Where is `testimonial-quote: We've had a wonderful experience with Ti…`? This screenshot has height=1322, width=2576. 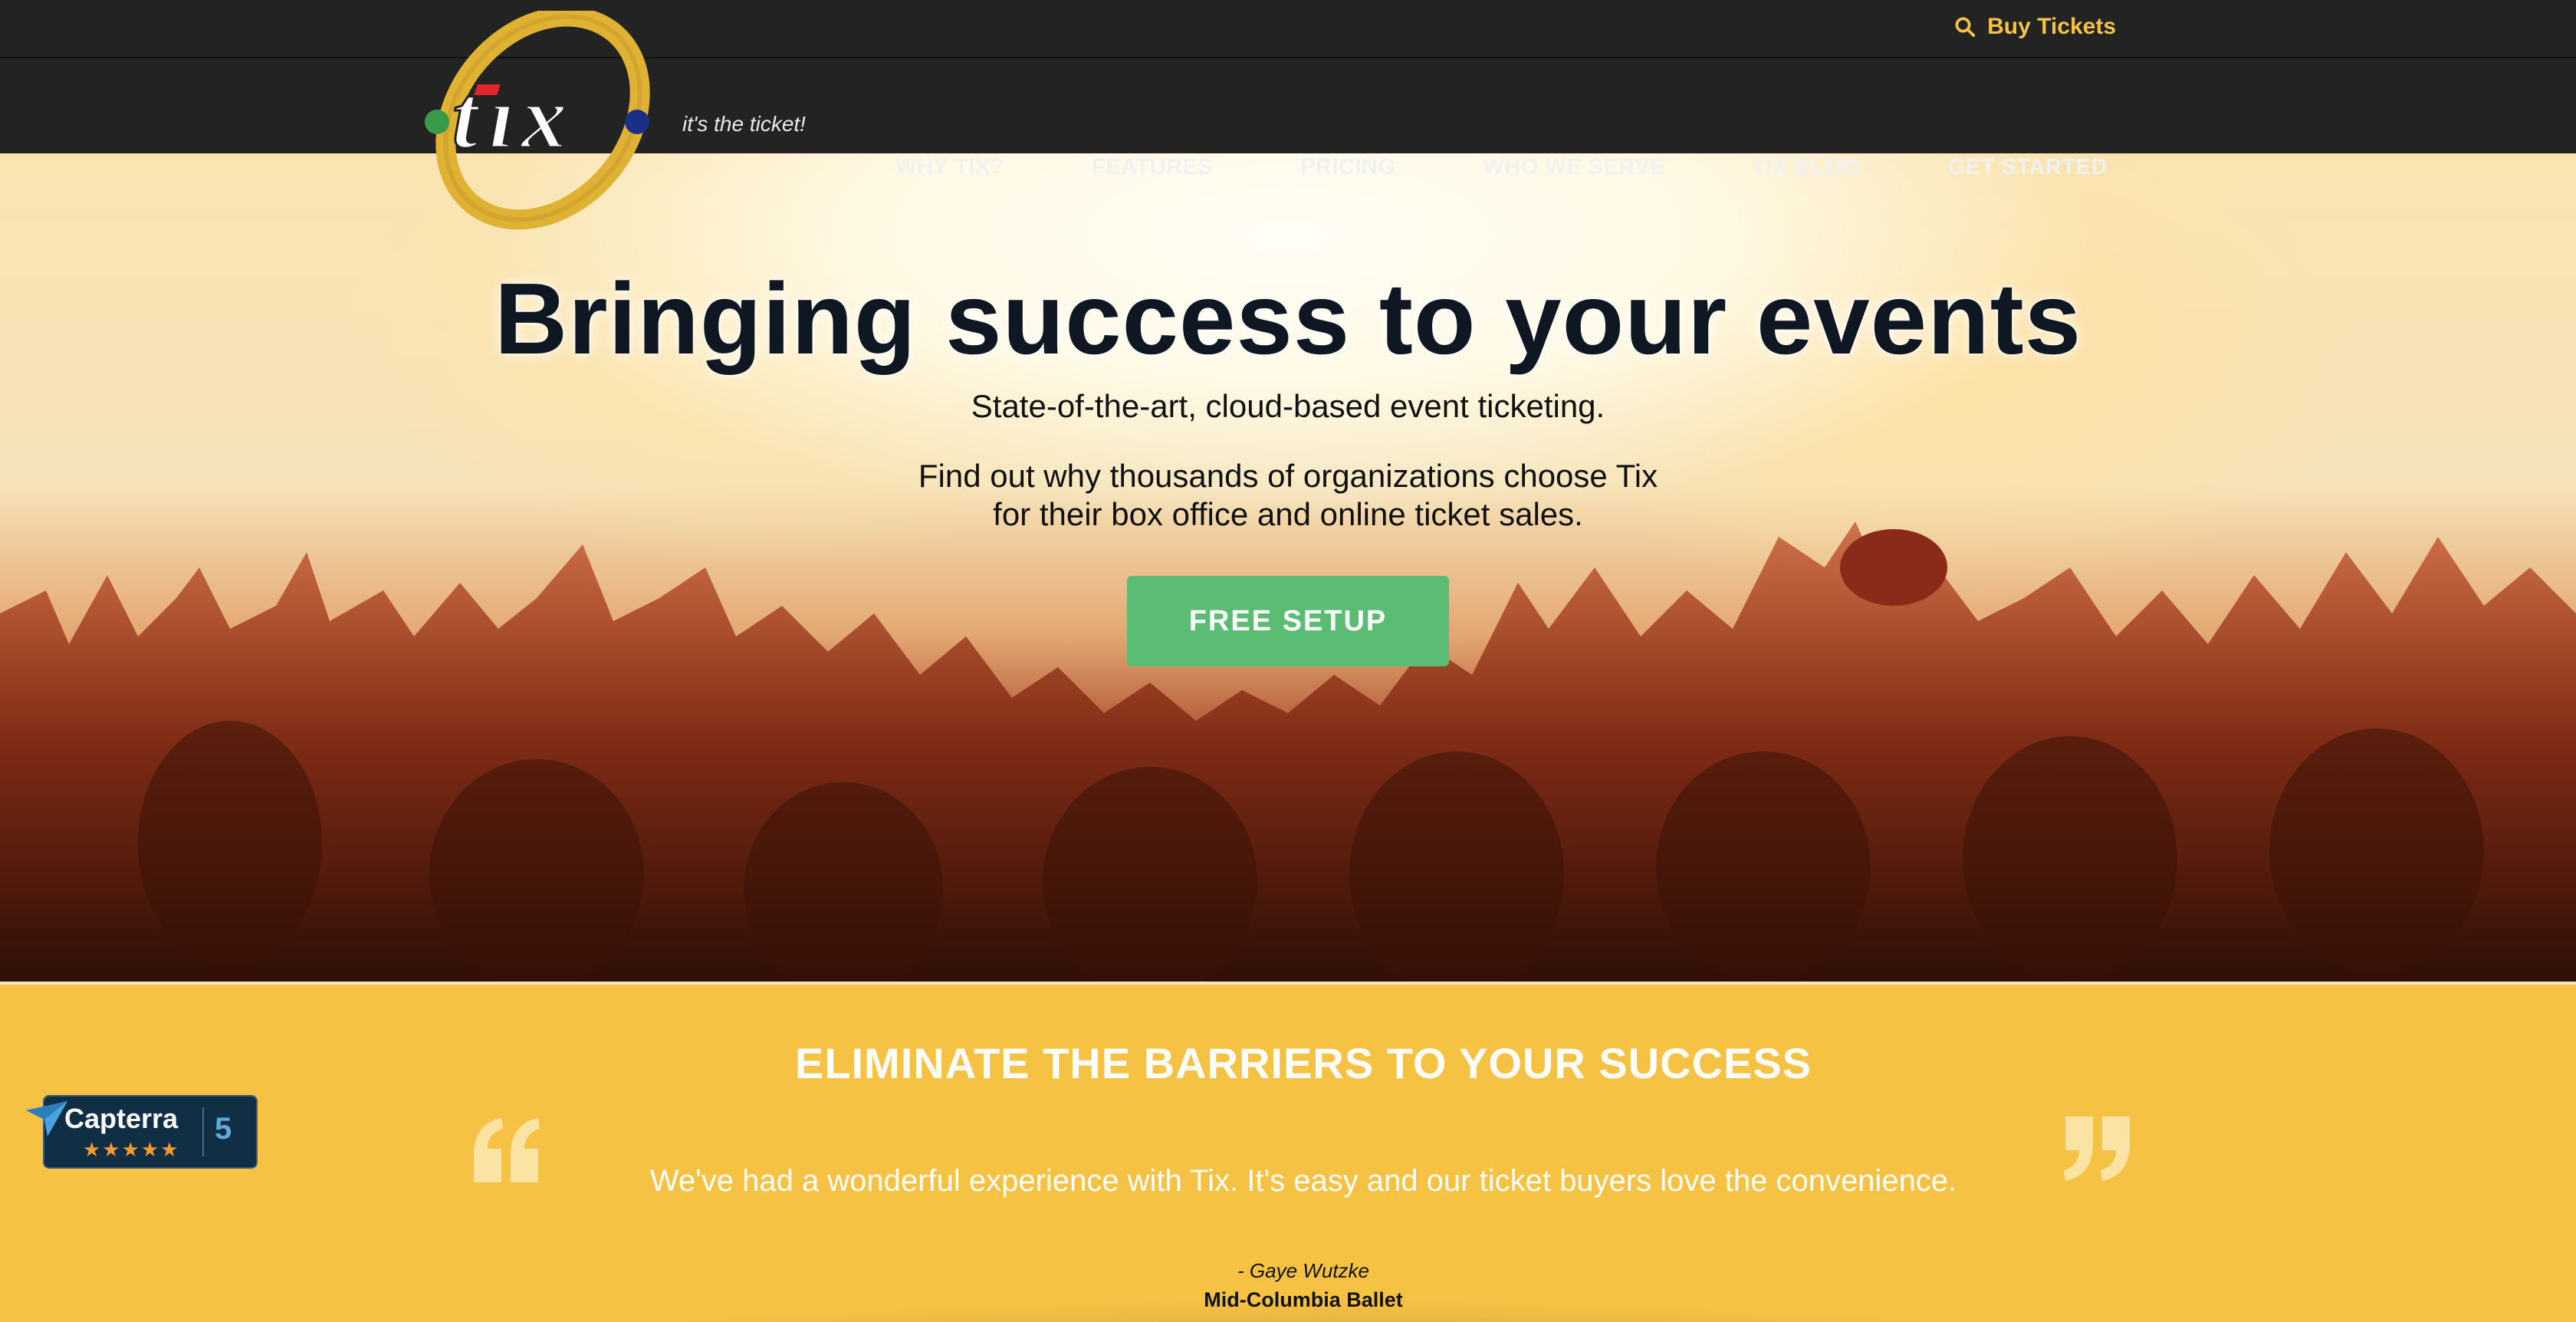
testimonial-quote: We've had a wonderful experience with Ti… is located at coordinates (1303, 1181).